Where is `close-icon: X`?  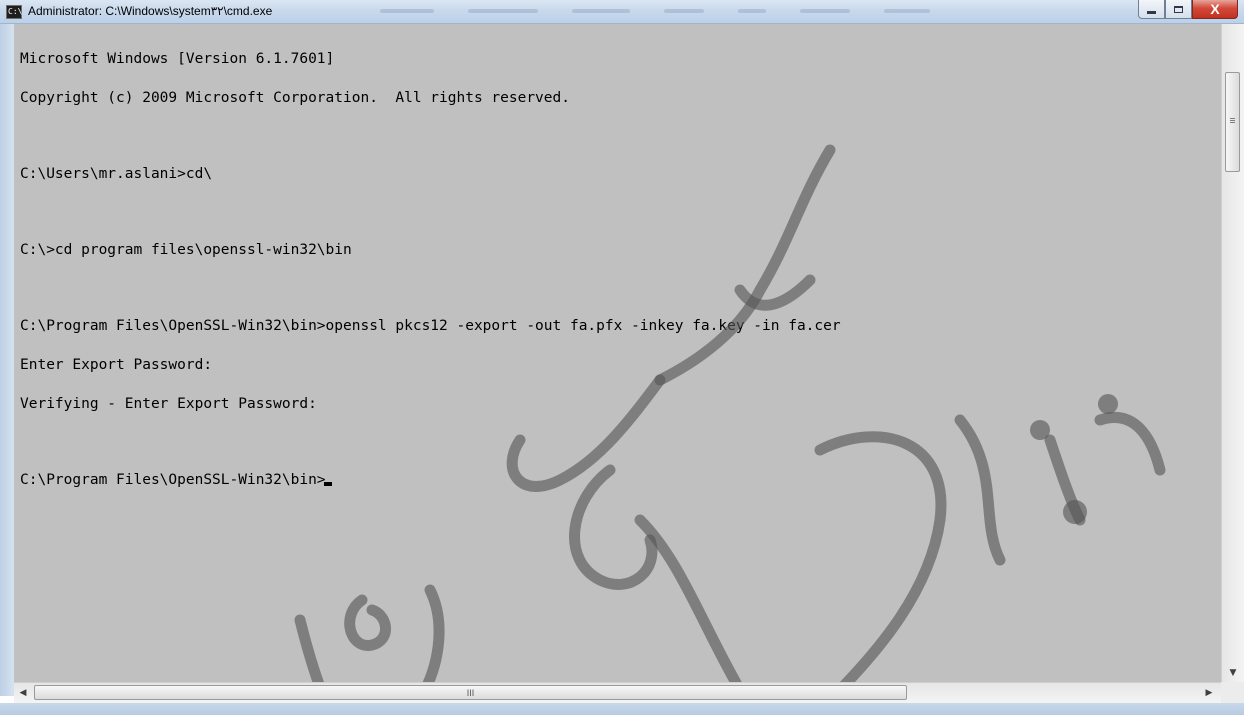 close-icon: X is located at coordinates (1215, 9).